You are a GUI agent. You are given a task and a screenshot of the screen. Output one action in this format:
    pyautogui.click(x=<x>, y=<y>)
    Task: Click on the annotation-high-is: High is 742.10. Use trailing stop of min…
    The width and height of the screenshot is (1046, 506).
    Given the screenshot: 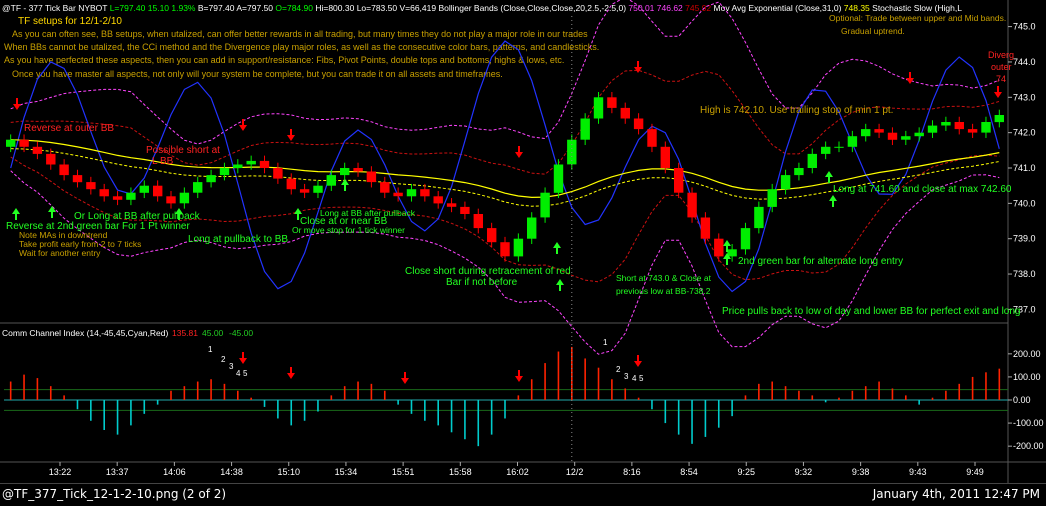 What is the action you would take?
    pyautogui.click(x=796, y=110)
    